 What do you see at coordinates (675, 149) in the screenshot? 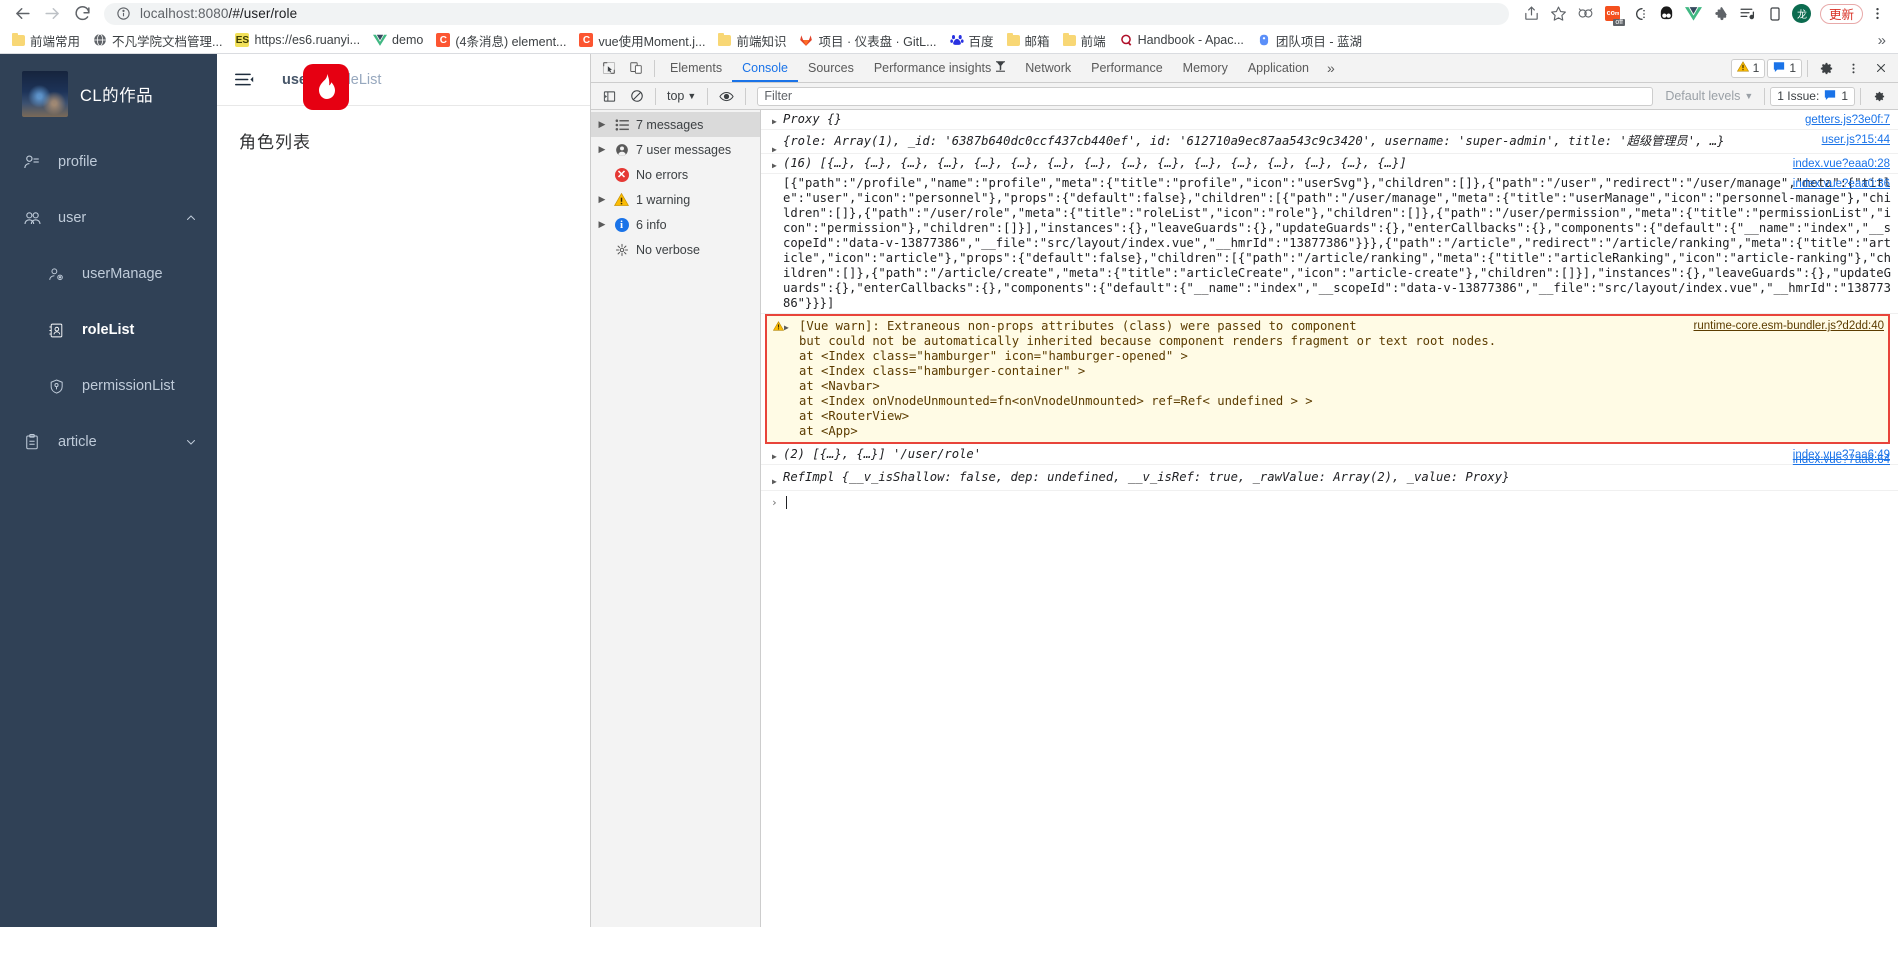
I see `console-sidebar-user-messages: ▶ 7 user messages` at bounding box center [675, 149].